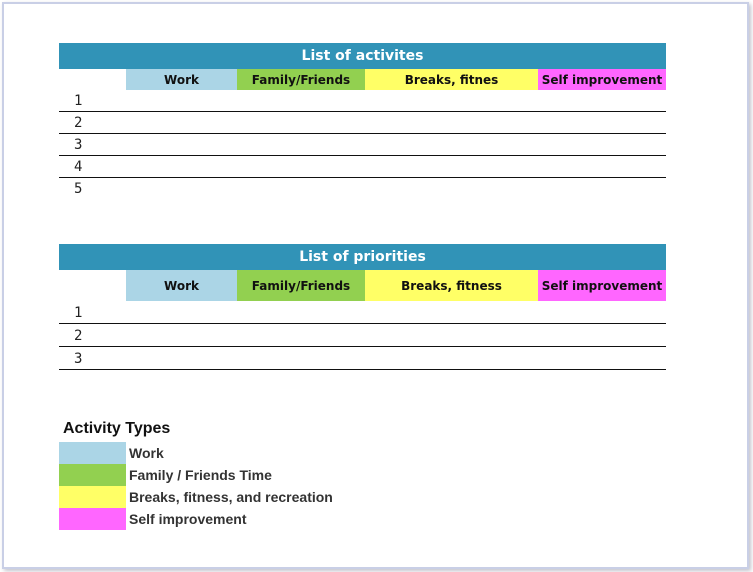 The image size is (753, 572). What do you see at coordinates (362, 188) in the screenshot?
I see `table-row: 5` at bounding box center [362, 188].